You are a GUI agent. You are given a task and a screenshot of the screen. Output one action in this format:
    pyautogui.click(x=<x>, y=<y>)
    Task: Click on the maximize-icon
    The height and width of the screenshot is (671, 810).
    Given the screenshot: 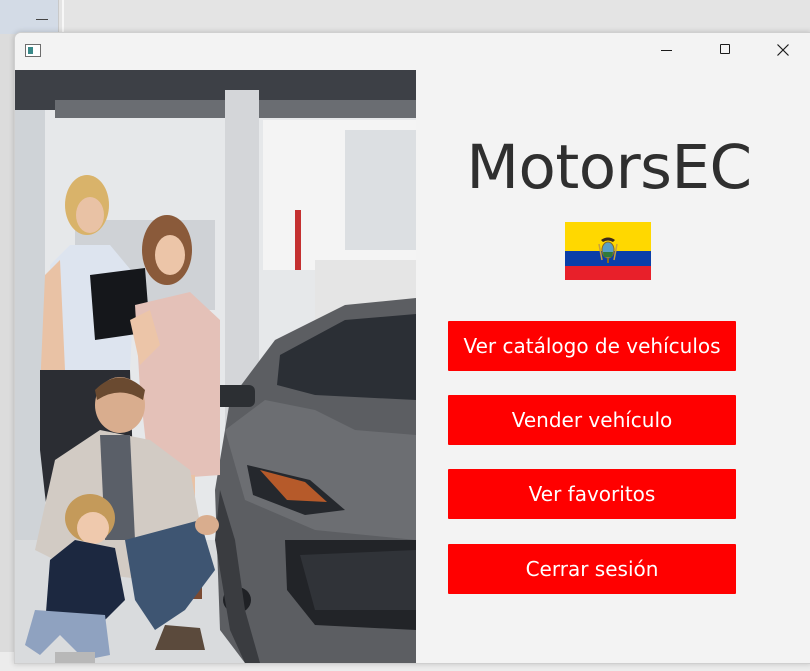 What is the action you would take?
    pyautogui.click(x=725, y=49)
    